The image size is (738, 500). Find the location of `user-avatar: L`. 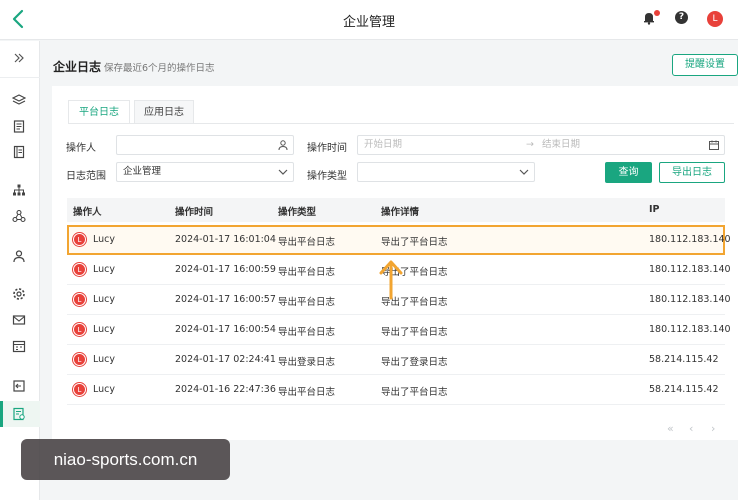

user-avatar: L is located at coordinates (715, 19).